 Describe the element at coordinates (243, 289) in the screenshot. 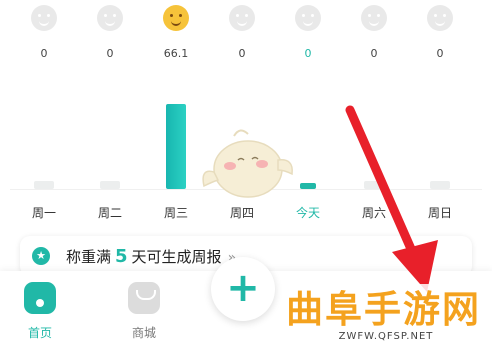

I see `add-record-button: +` at that location.